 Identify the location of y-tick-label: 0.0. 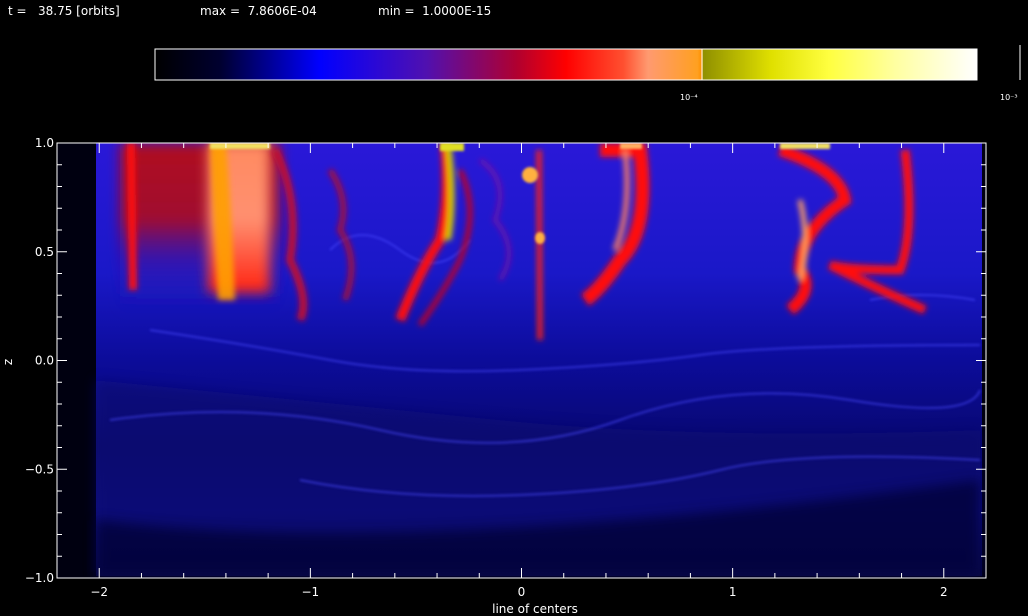
(44, 361).